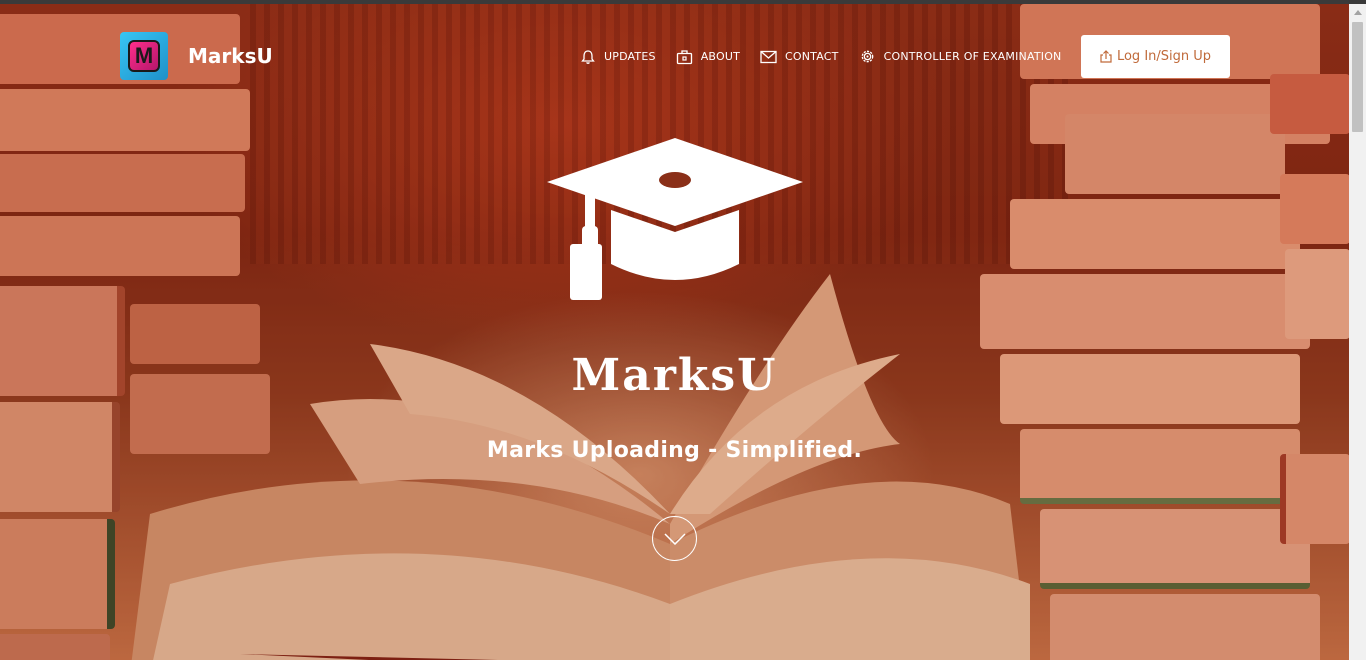  I want to click on nav-item-controller-of-examination: CONTROLLER OF EXAMINATION, so click(960, 56).